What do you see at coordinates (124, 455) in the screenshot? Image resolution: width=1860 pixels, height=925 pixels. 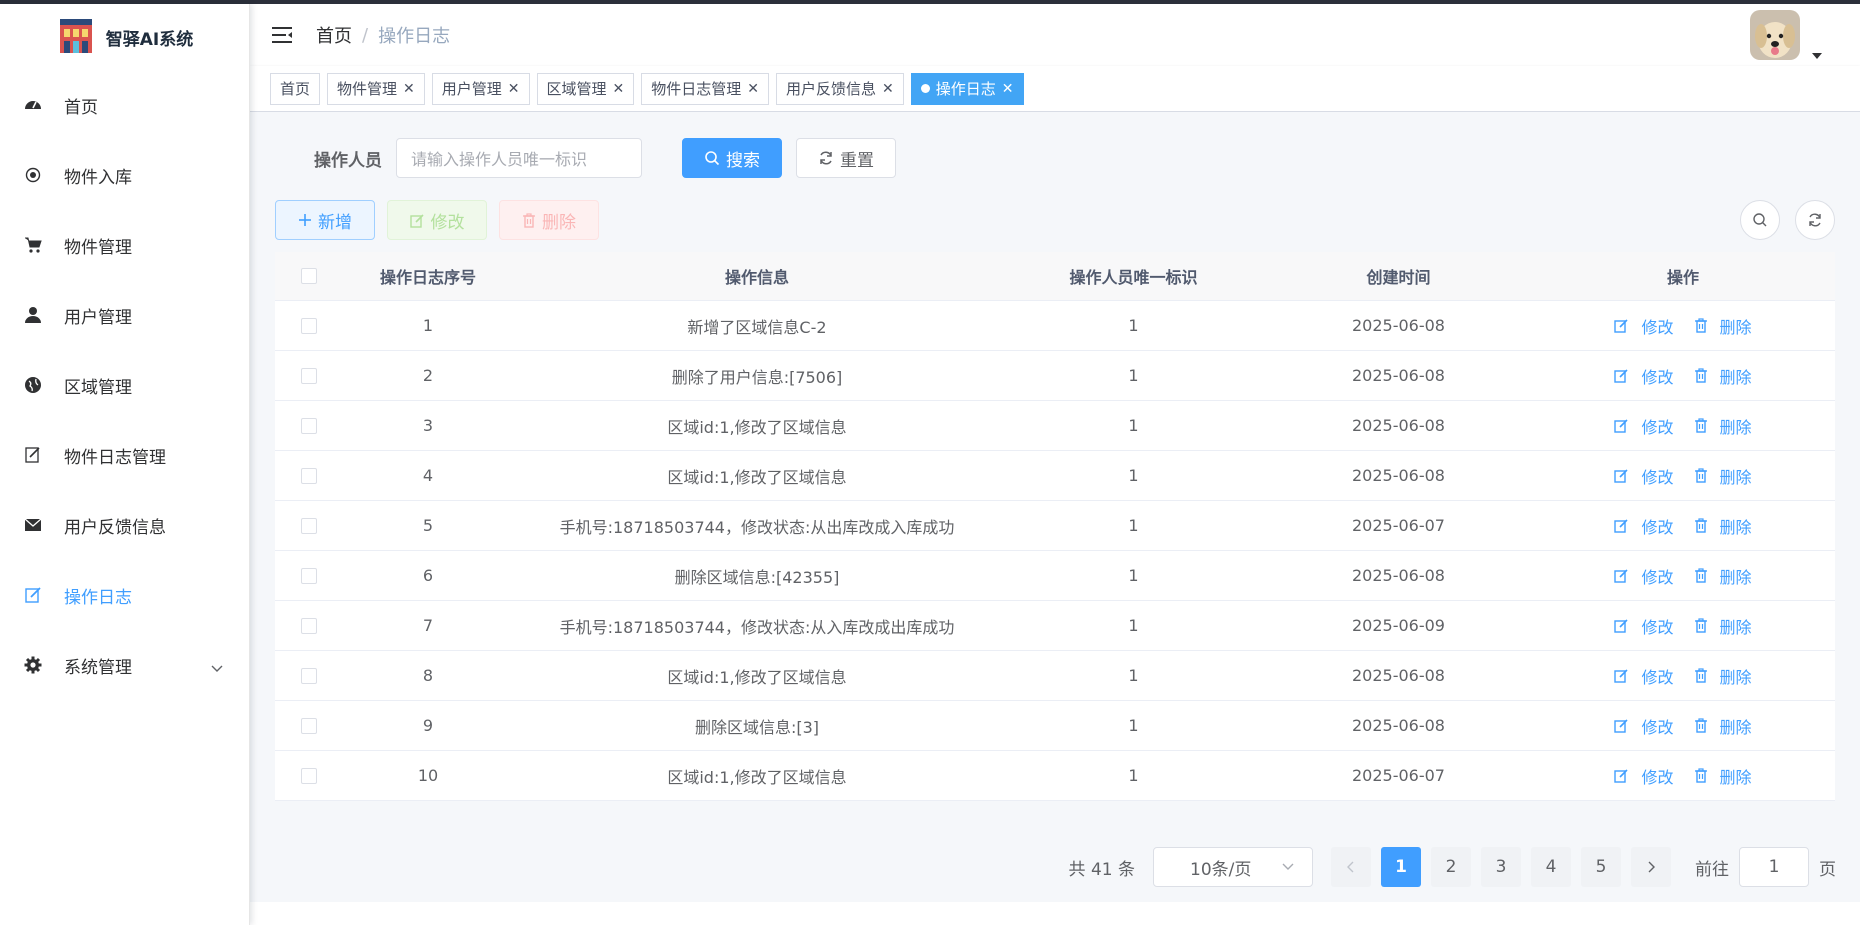 I see `sidebar-item-5: 物件日志管理` at bounding box center [124, 455].